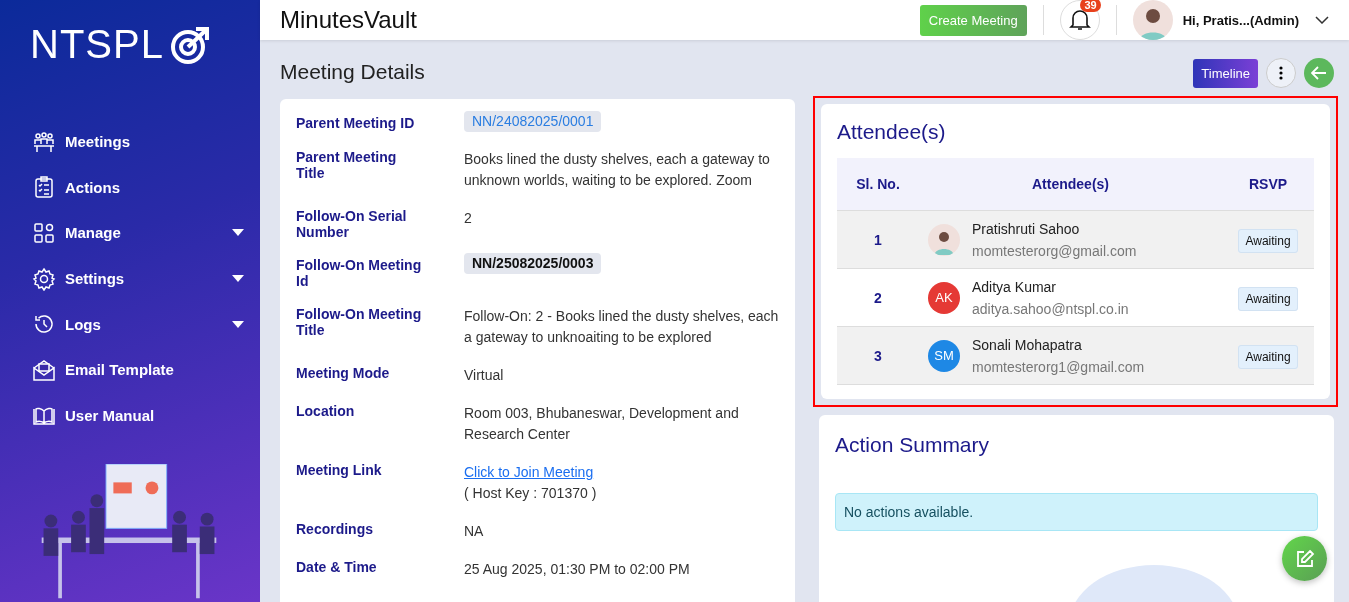 The height and width of the screenshot is (602, 1349). I want to click on sidebar-item-label: User Manual, so click(110, 415).